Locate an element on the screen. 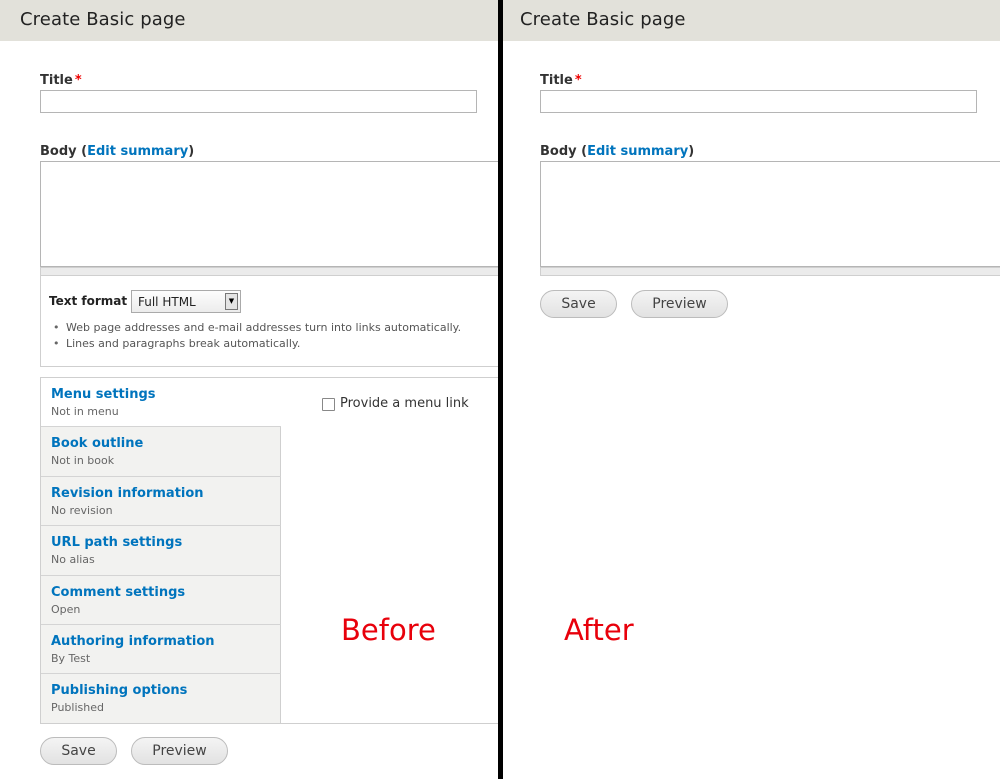  tab-url-path-settings: URL path settings No alias is located at coordinates (161, 551).